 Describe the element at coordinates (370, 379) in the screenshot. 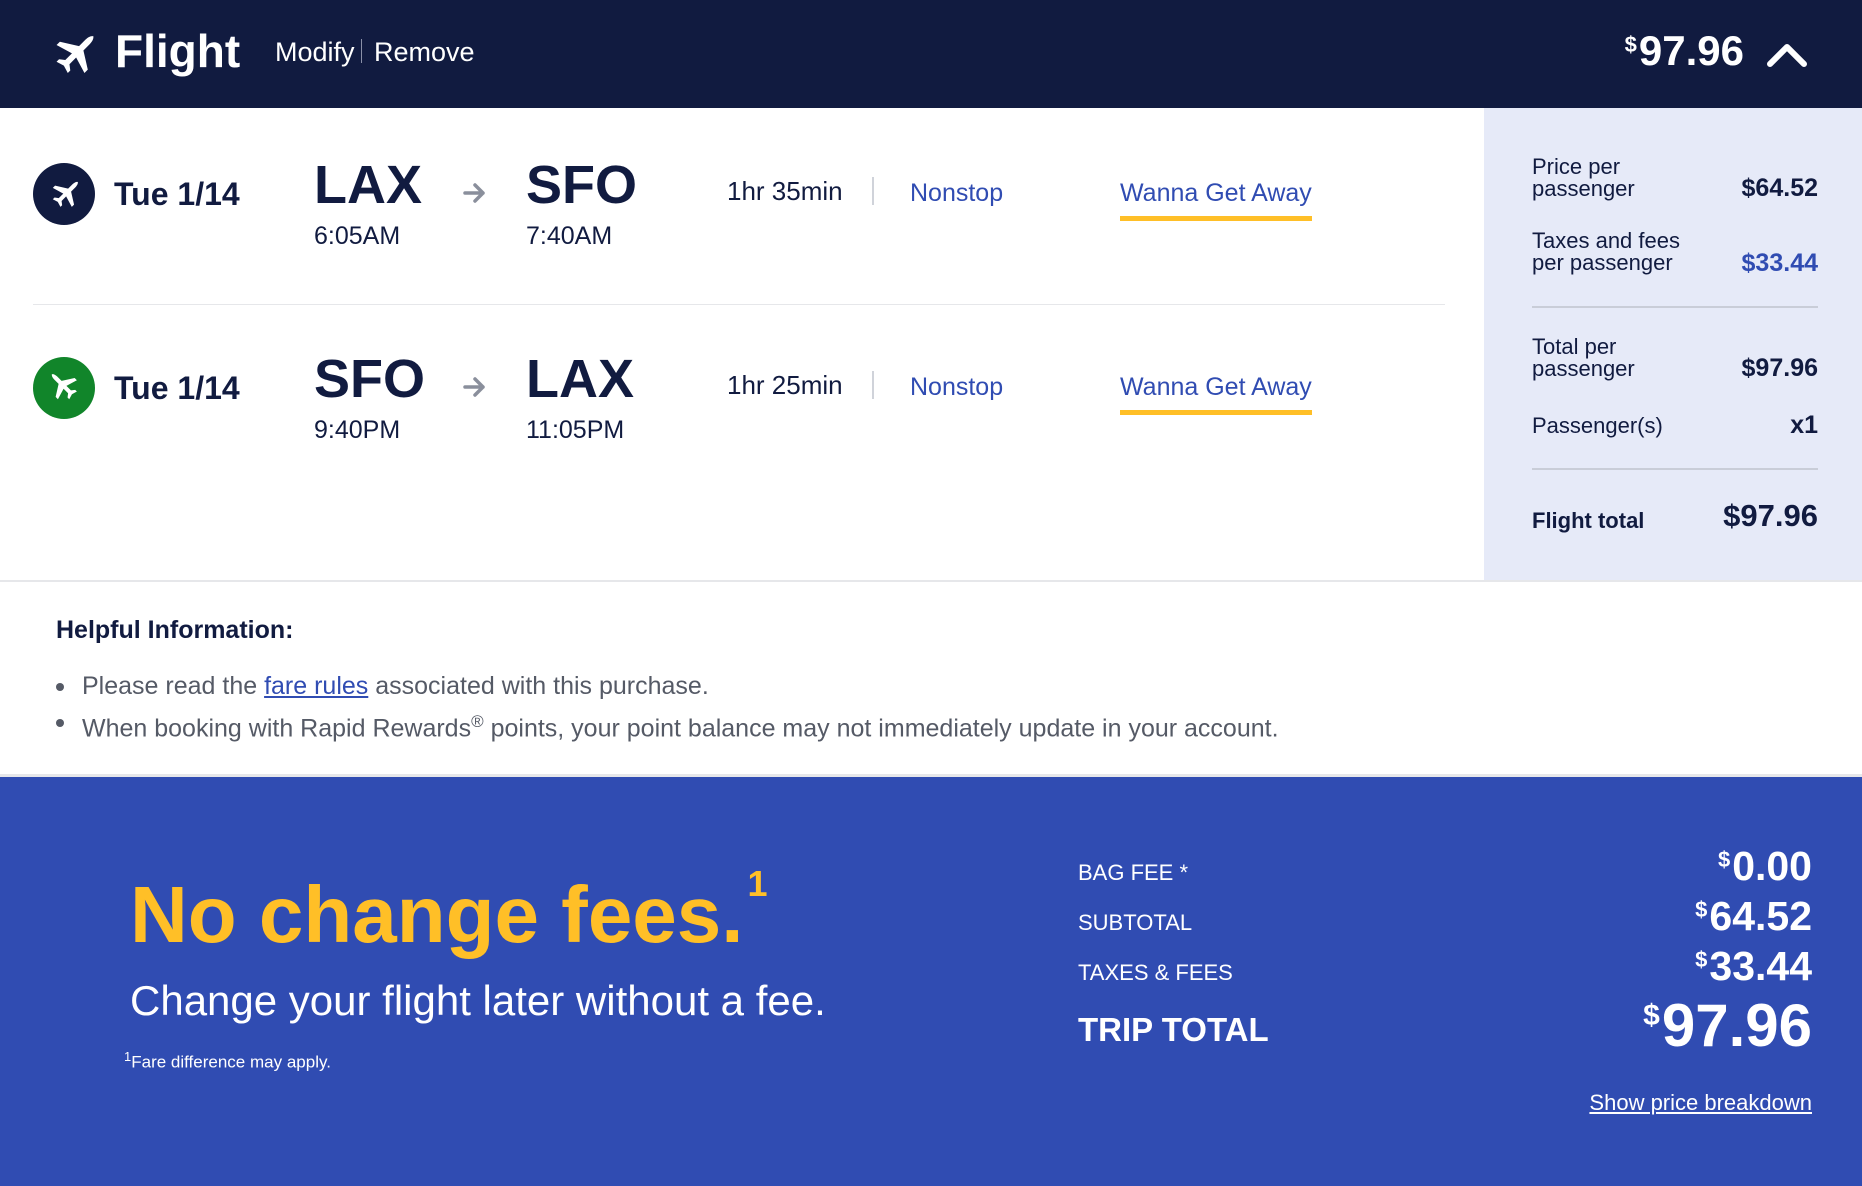

I see `origin-airport: SFO` at that location.